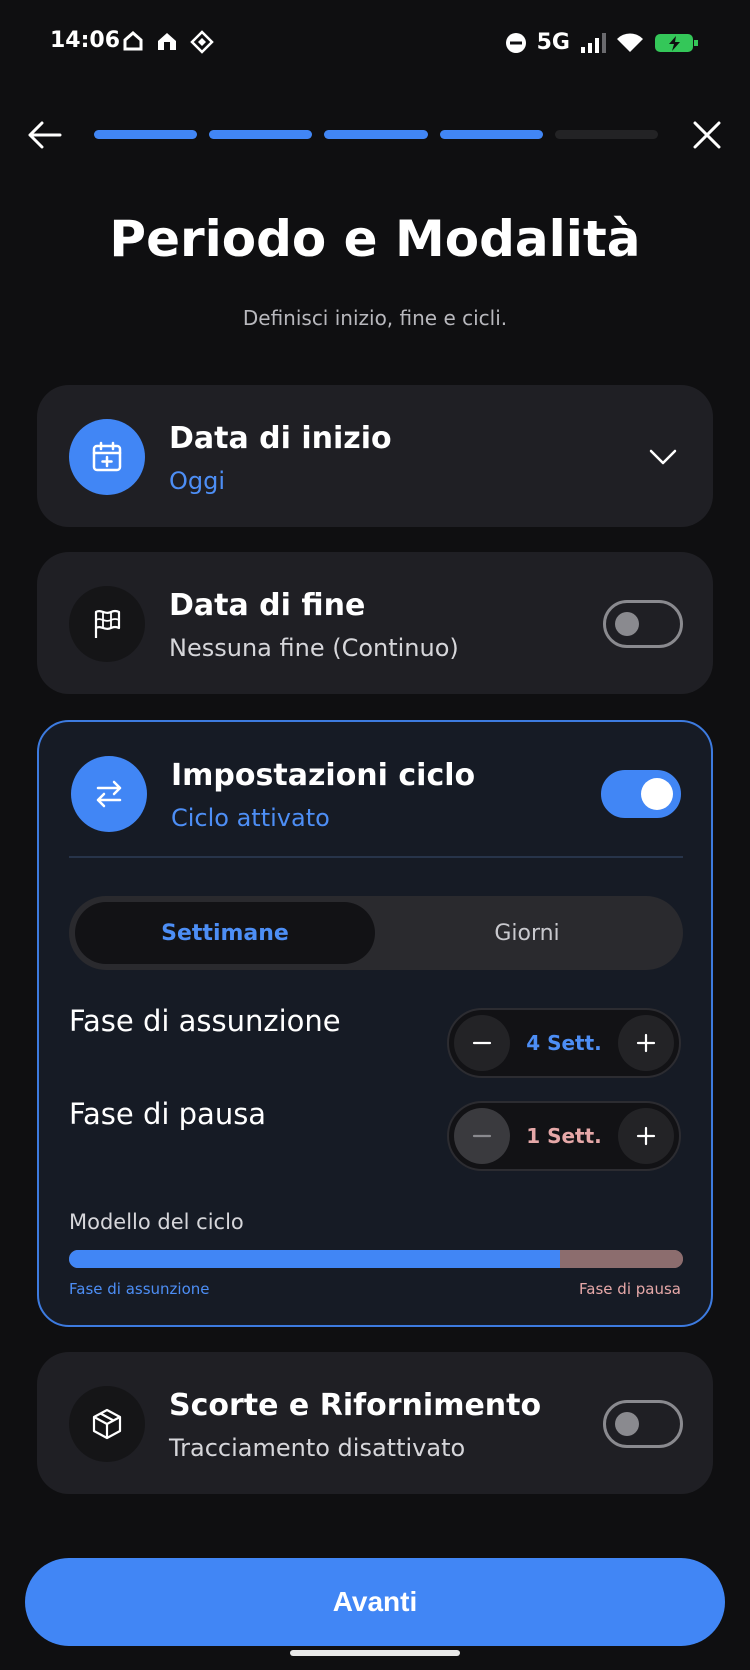  I want to click on stock-value: Tracciamento disattivato, so click(317, 1448).